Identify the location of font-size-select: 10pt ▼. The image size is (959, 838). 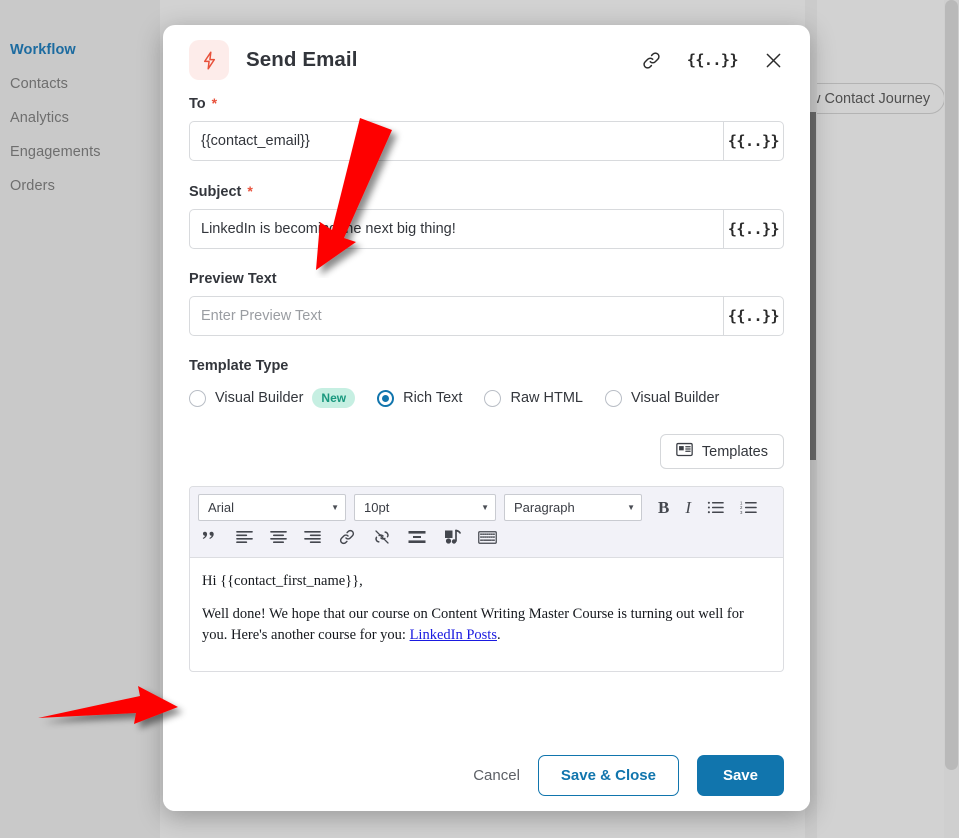
(425, 507).